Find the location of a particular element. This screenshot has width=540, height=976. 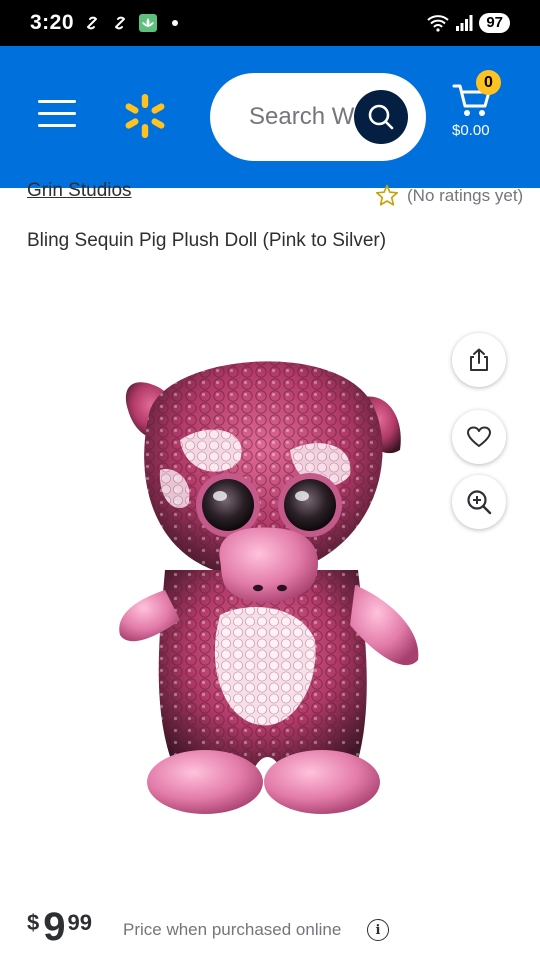

search-button is located at coordinates (381, 117).